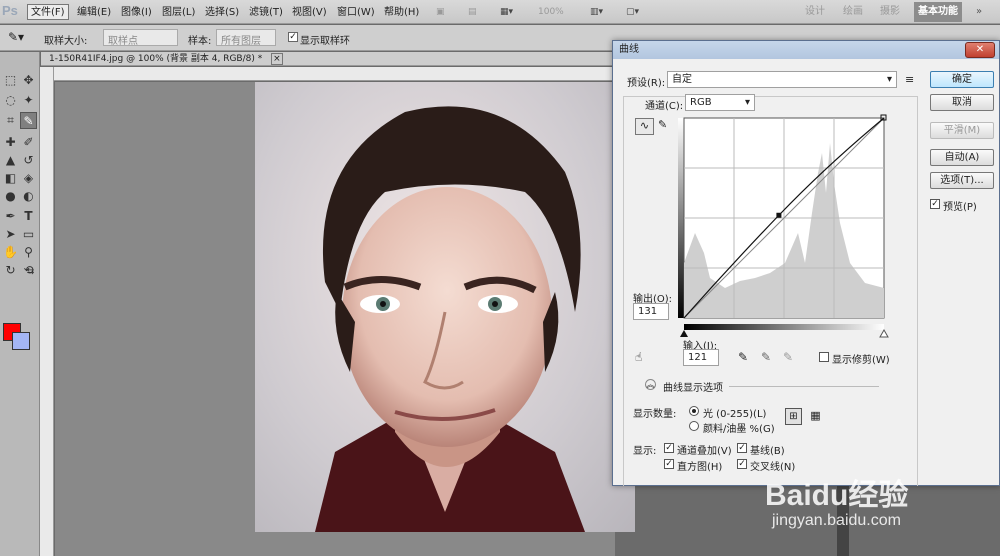 The image size is (1000, 556). I want to click on background-color-swatch, so click(21, 341).